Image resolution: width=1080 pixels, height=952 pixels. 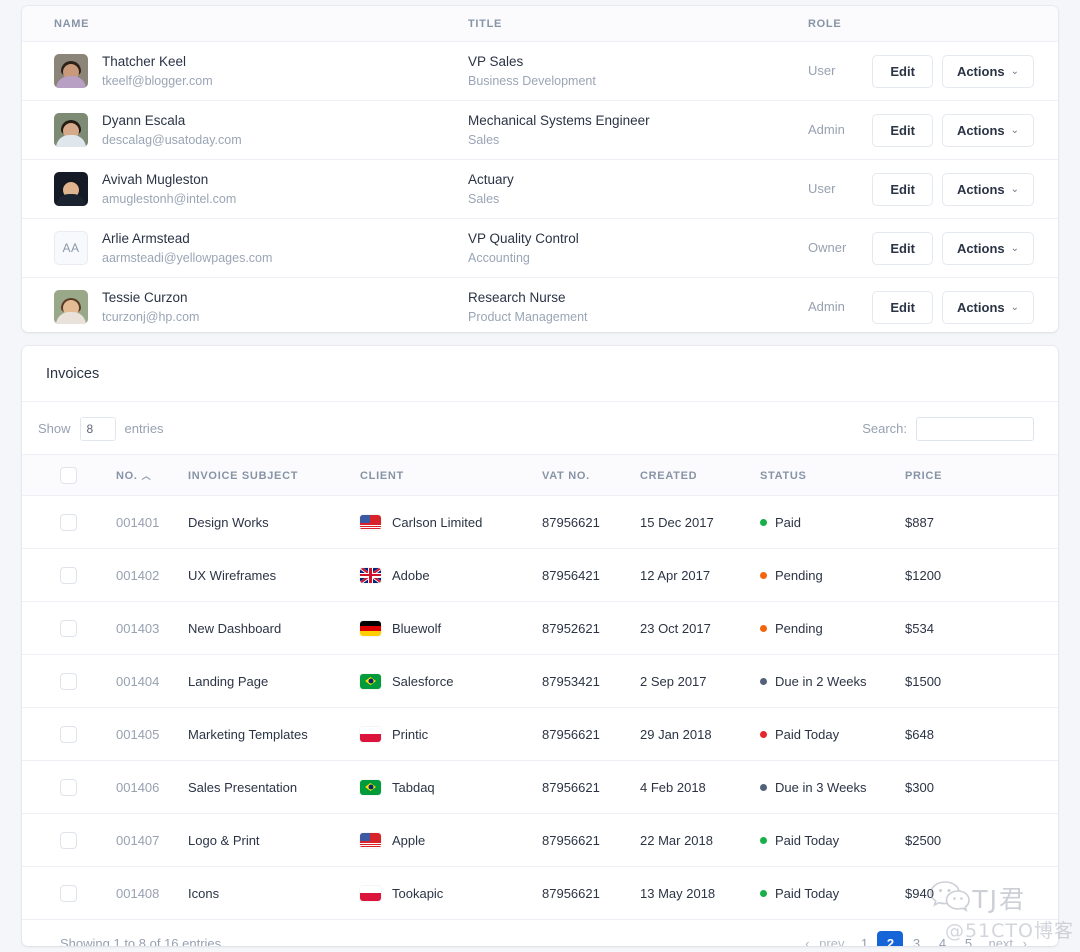 What do you see at coordinates (274, 893) in the screenshot?
I see `invoice-subject-cell: Icons` at bounding box center [274, 893].